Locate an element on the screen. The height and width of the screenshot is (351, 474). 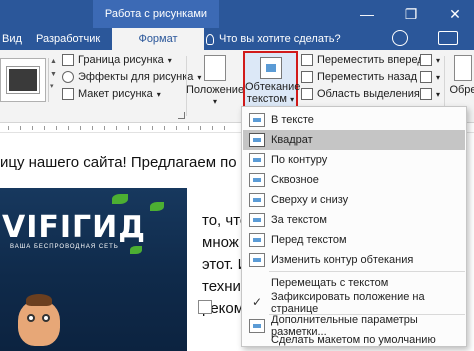
tight-wrap-icon is located at coordinates (257, 160).